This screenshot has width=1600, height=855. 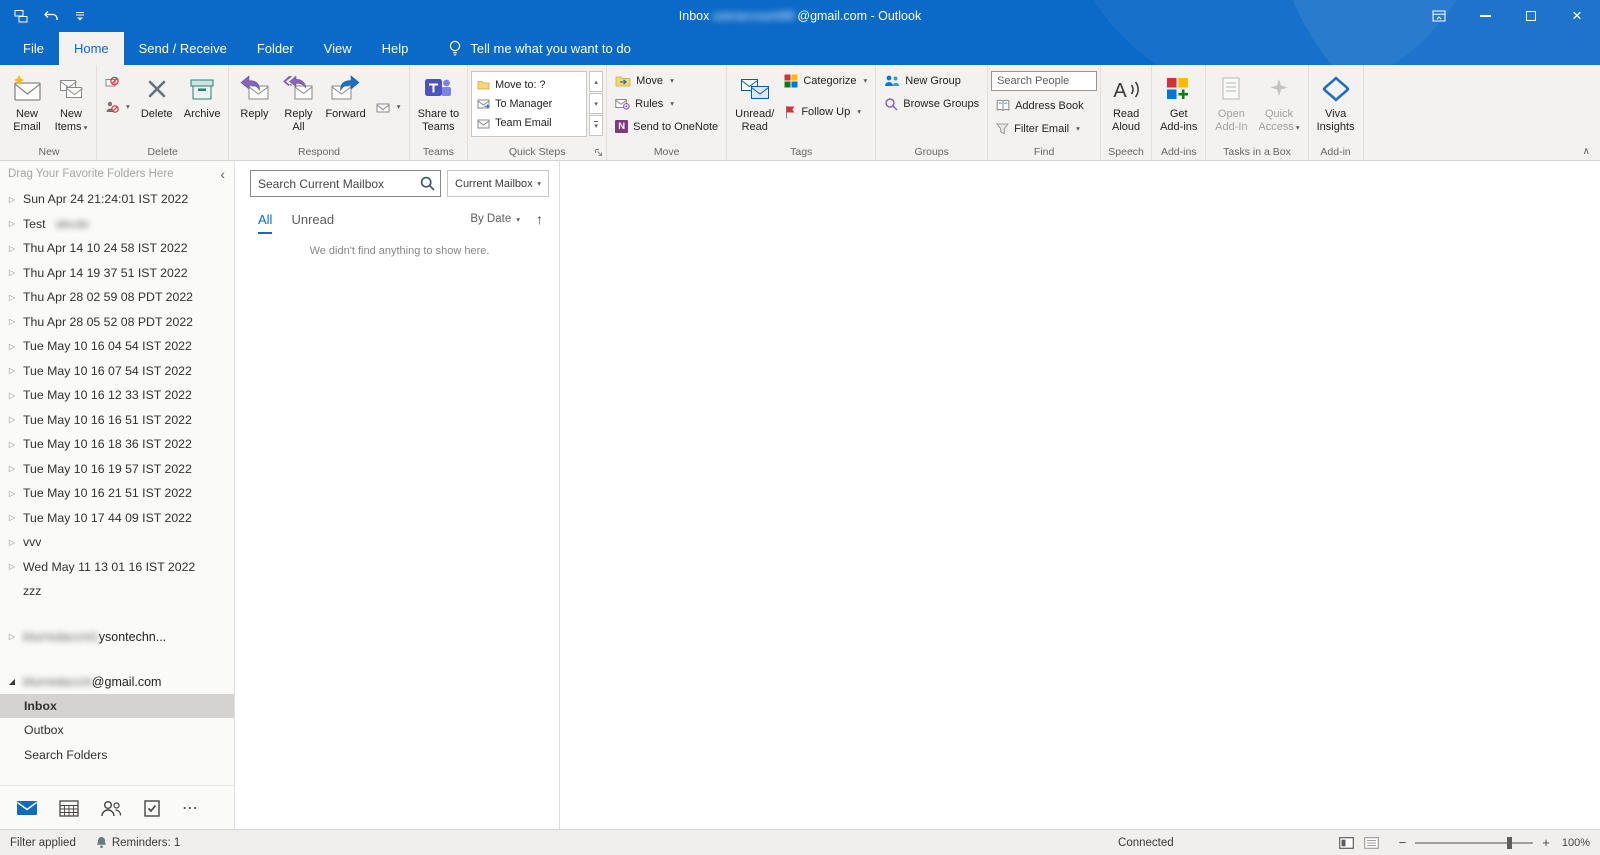 I want to click on reply-button: Reply, so click(x=254, y=95).